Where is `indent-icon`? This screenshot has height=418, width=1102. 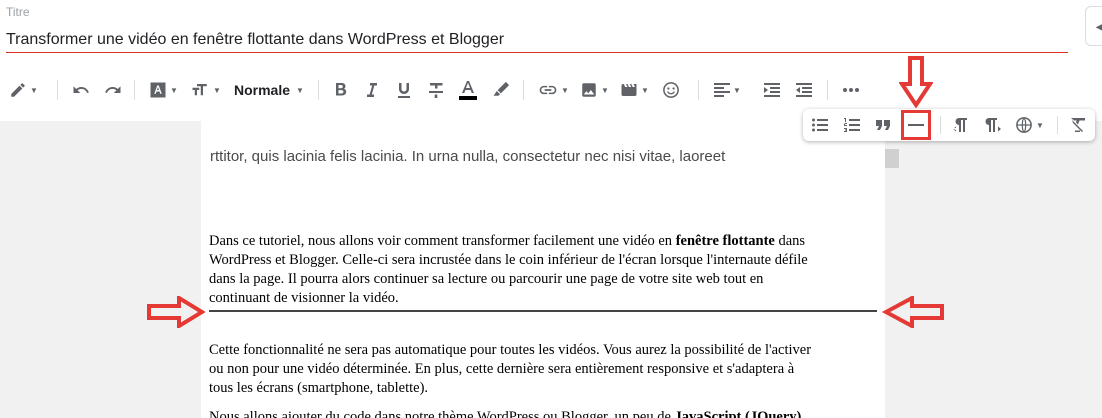 indent-icon is located at coordinates (772, 90).